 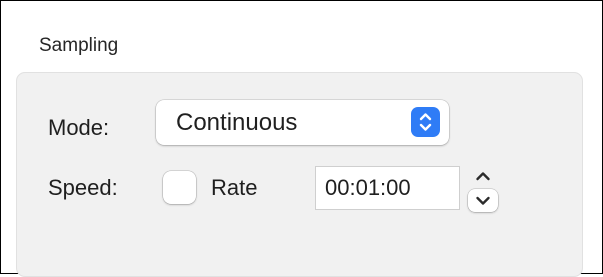 What do you see at coordinates (368, 187) in the screenshot?
I see `time-value: 00:01:00` at bounding box center [368, 187].